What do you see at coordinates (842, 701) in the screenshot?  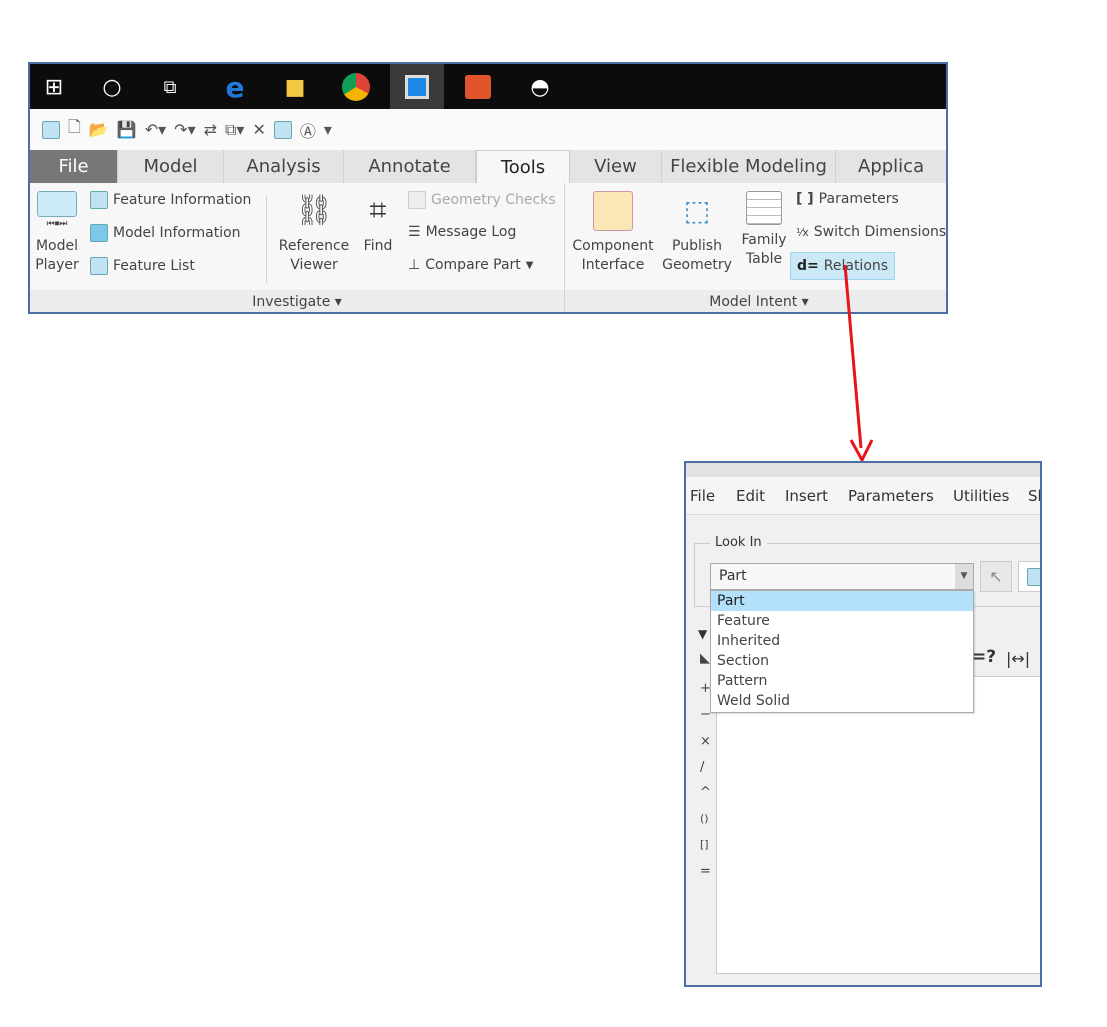 I see `option-weld-solid: Weld Solid` at bounding box center [842, 701].